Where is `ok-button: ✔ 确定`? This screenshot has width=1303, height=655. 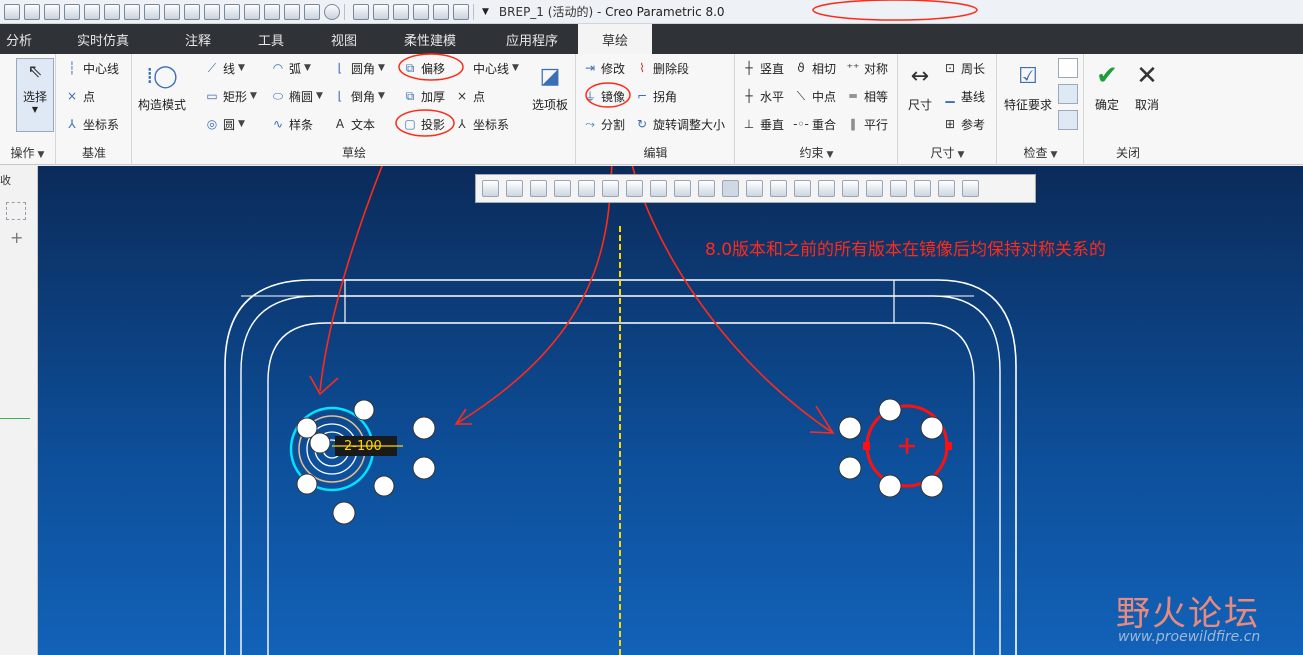
ok-button: ✔ 确定 is located at coordinates (1107, 86).